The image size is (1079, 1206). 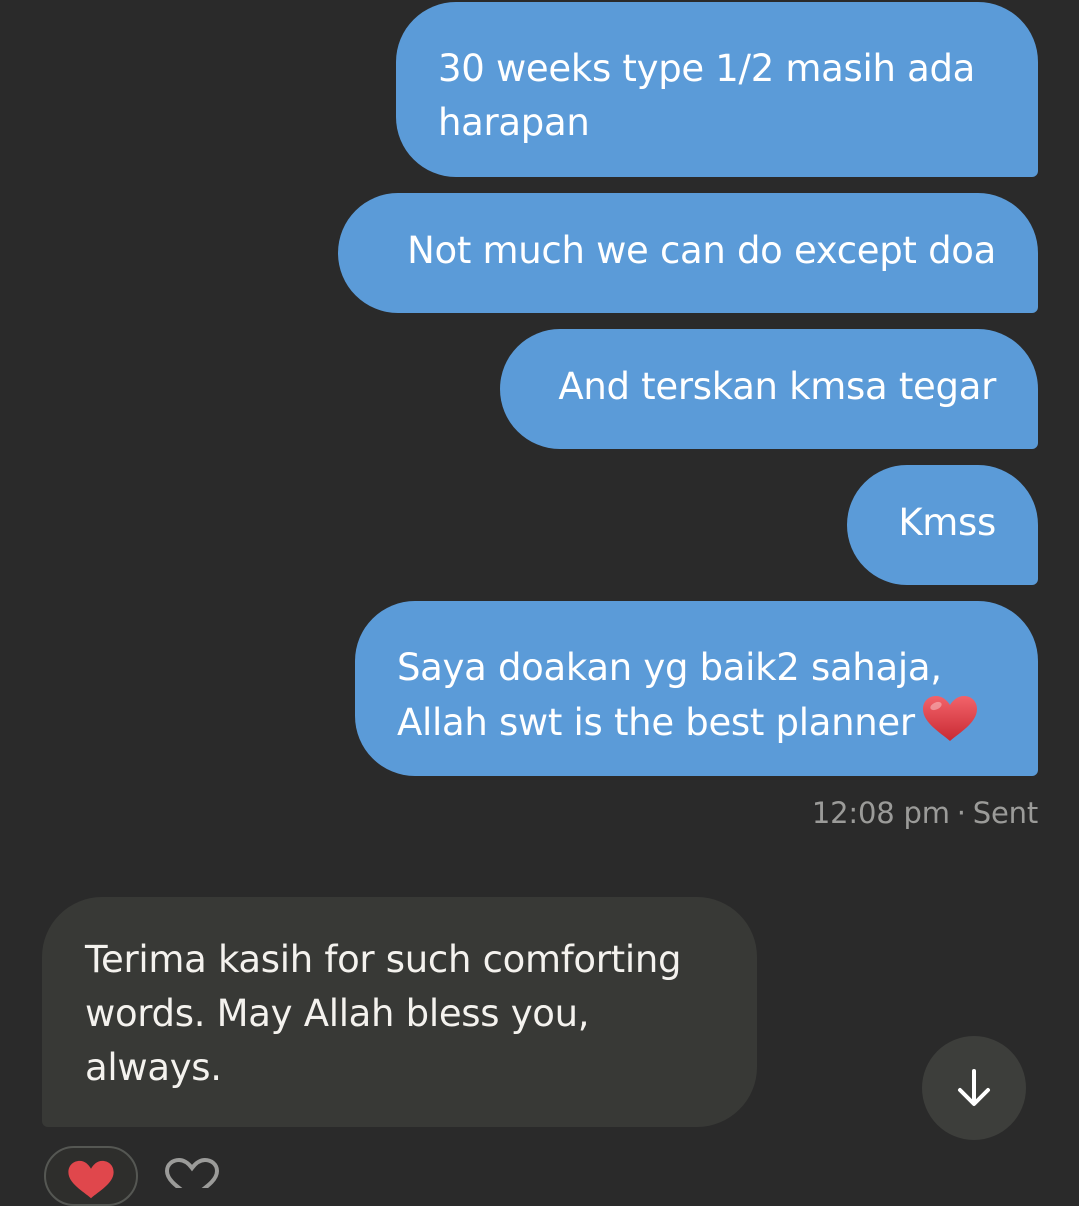 I want to click on add-reaction-button, so click(x=192, y=1179).